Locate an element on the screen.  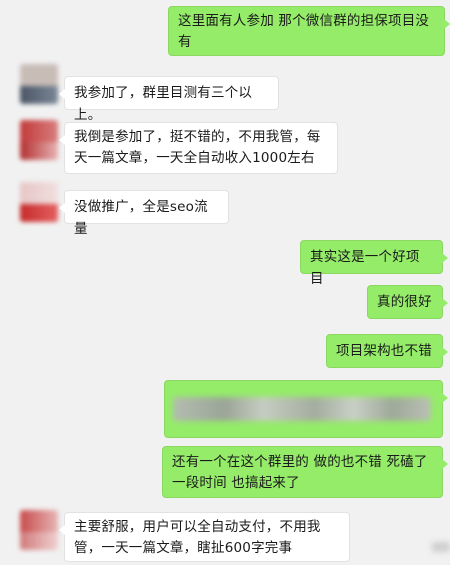
incoming-message: 没做推广，全是seo流量 is located at coordinates (144, 213).